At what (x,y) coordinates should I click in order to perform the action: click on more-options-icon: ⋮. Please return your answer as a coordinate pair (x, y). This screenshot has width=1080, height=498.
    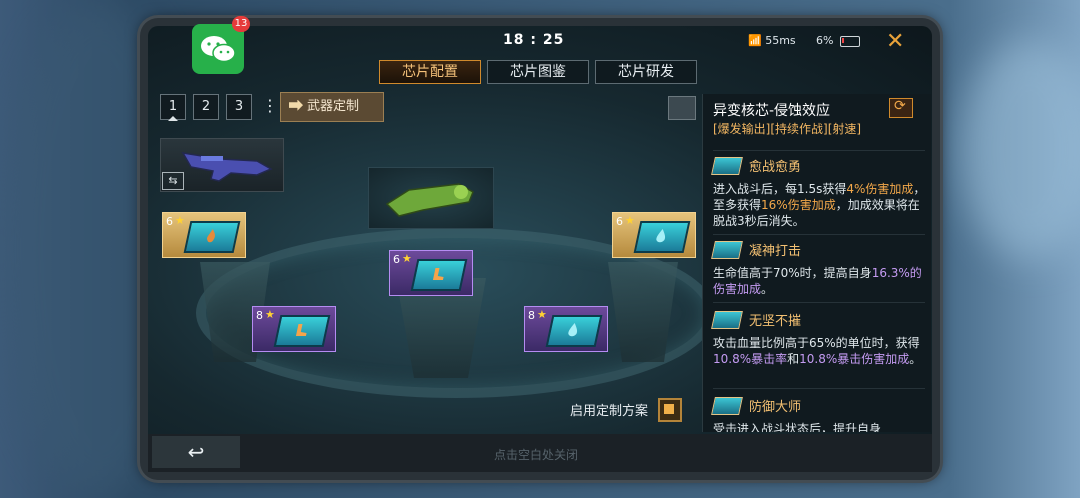
    Looking at the image, I should click on (270, 105).